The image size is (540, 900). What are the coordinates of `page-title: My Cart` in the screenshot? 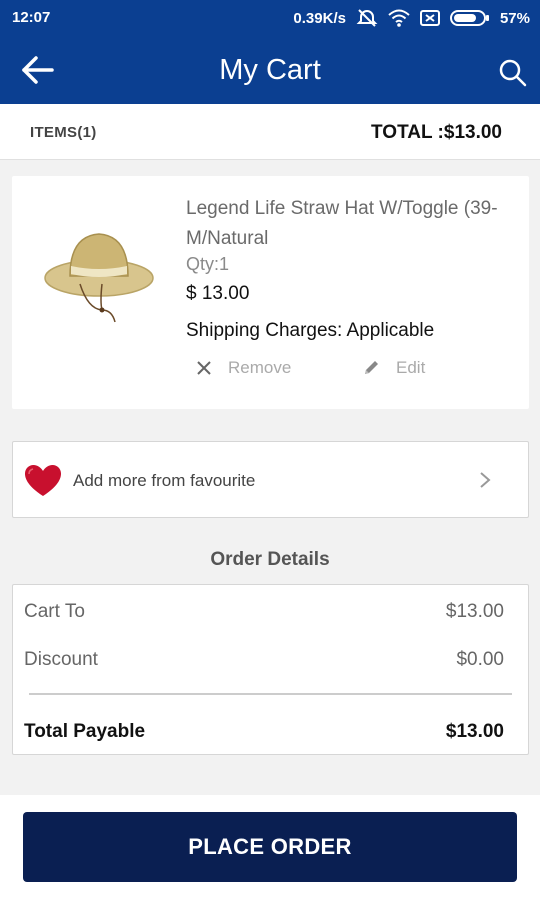 It's located at (270, 70).